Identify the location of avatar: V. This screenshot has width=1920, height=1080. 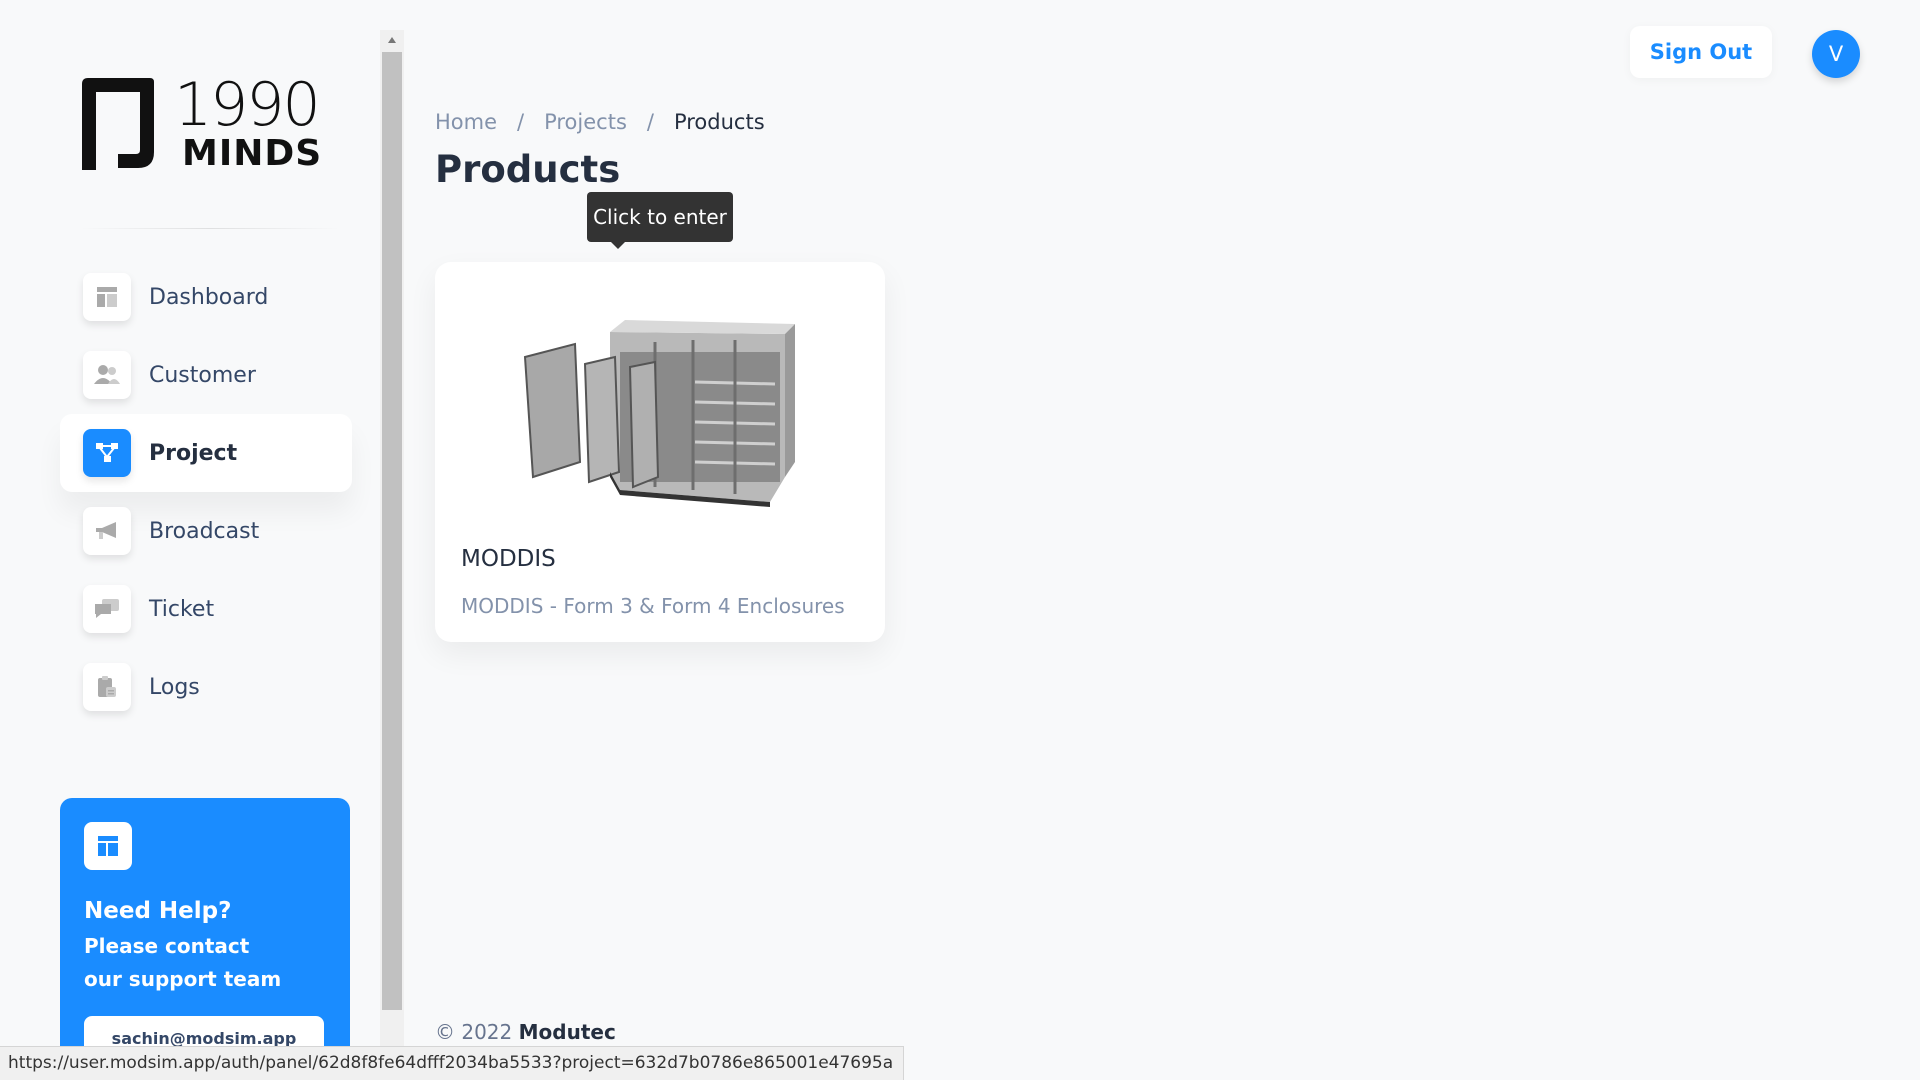
(1836, 54).